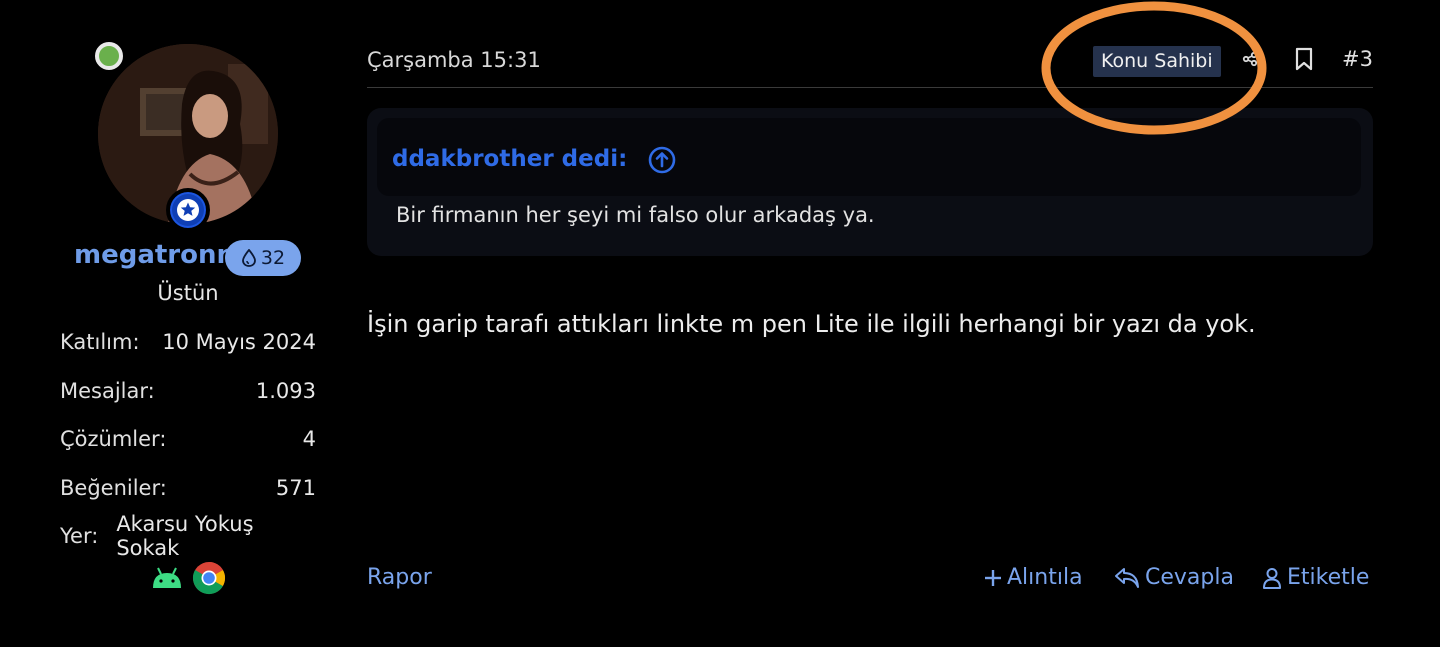  What do you see at coordinates (1127, 577) in the screenshot?
I see `reply-icon` at bounding box center [1127, 577].